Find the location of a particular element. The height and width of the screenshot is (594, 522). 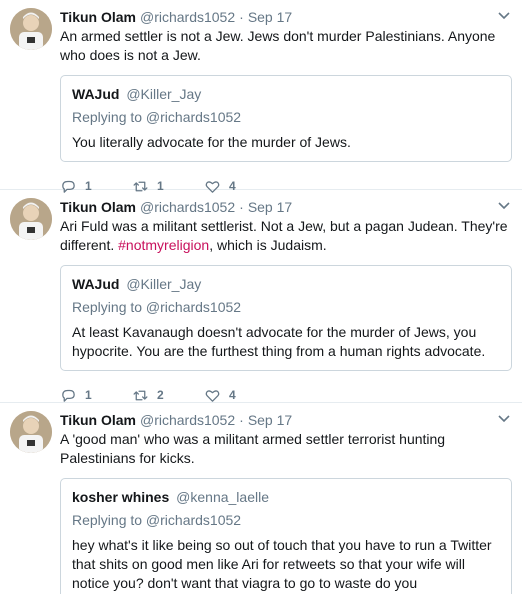

reply-count: 1 is located at coordinates (88, 395).